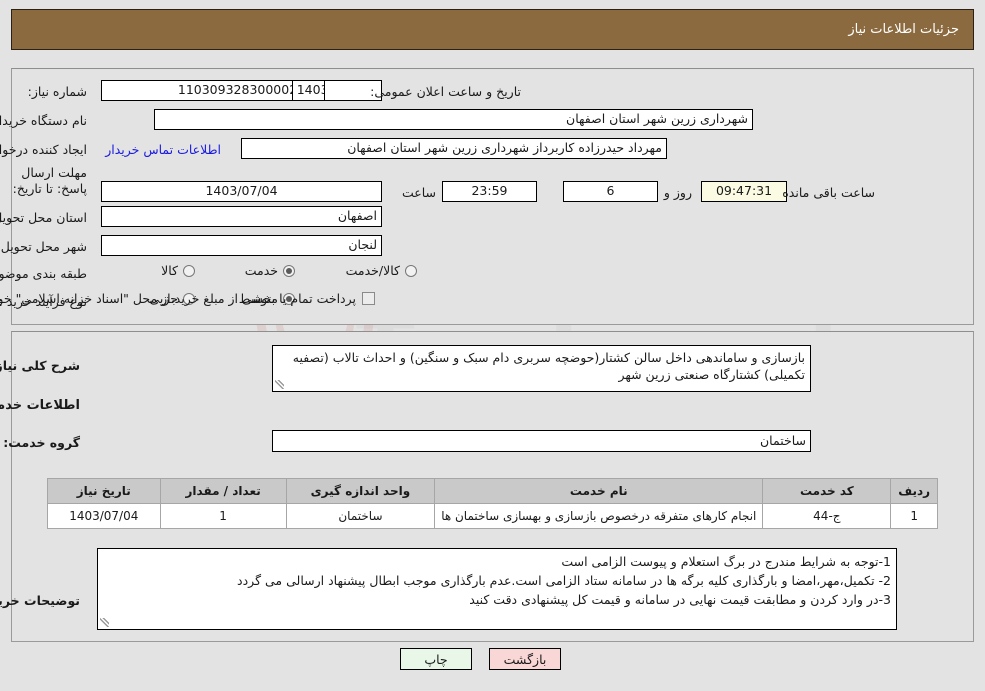 This screenshot has width=985, height=691. Describe the element at coordinates (914, 491) in the screenshot. I see `col-row: ردیف` at that location.